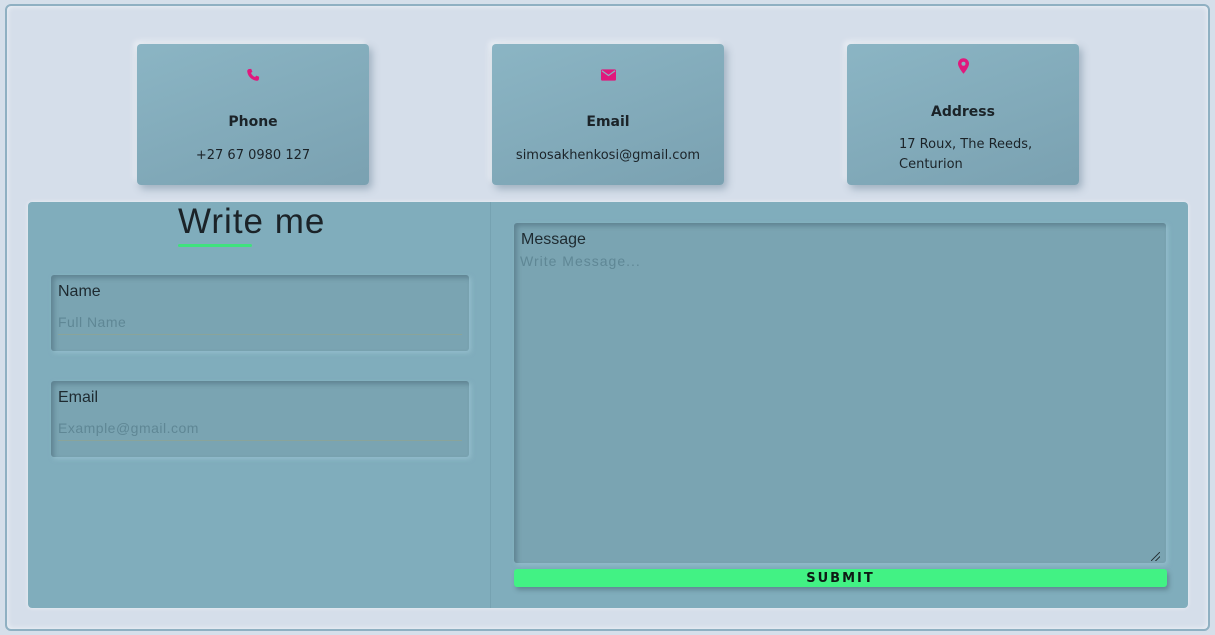 Image resolution: width=1215 pixels, height=635 pixels. I want to click on name-input, so click(260, 322).